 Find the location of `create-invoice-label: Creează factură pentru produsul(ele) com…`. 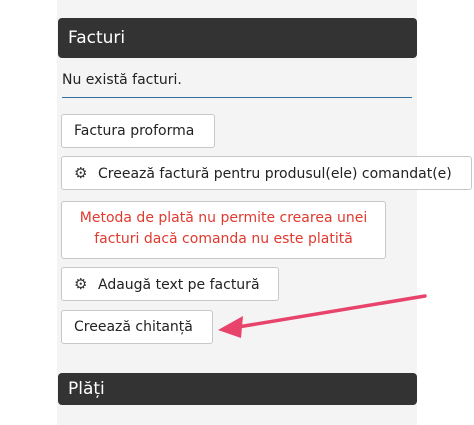

create-invoice-label: Creează factură pentru produsul(ele) com… is located at coordinates (275, 174).